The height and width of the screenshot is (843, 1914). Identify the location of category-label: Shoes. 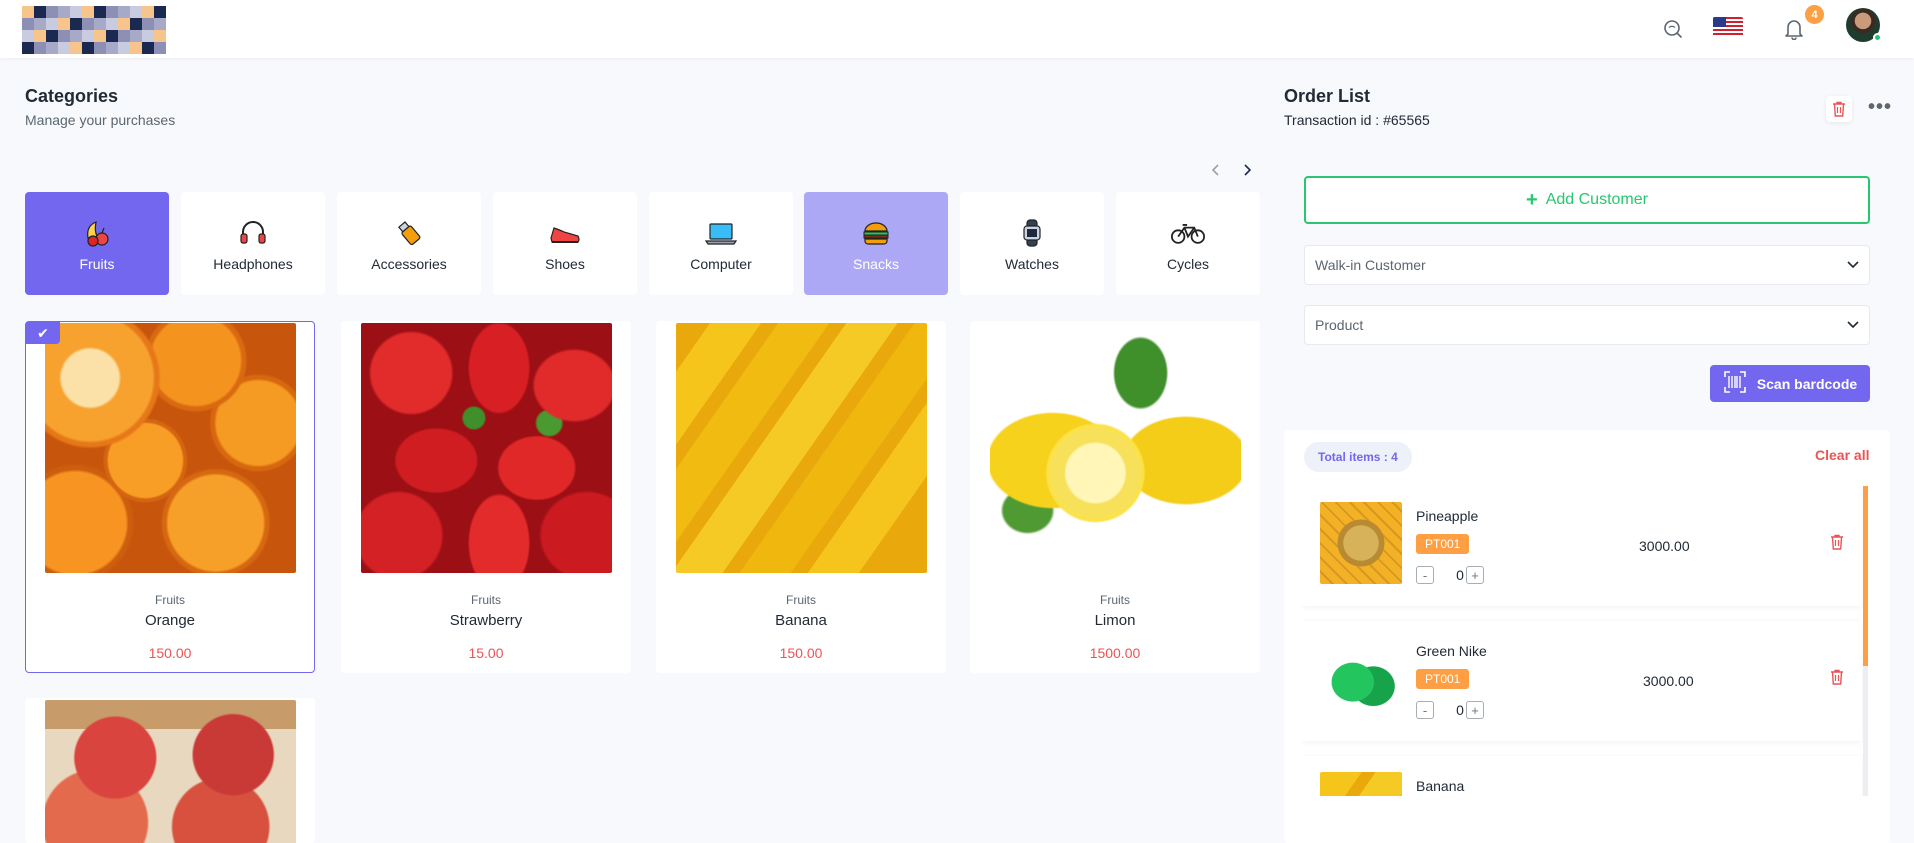
(565, 263).